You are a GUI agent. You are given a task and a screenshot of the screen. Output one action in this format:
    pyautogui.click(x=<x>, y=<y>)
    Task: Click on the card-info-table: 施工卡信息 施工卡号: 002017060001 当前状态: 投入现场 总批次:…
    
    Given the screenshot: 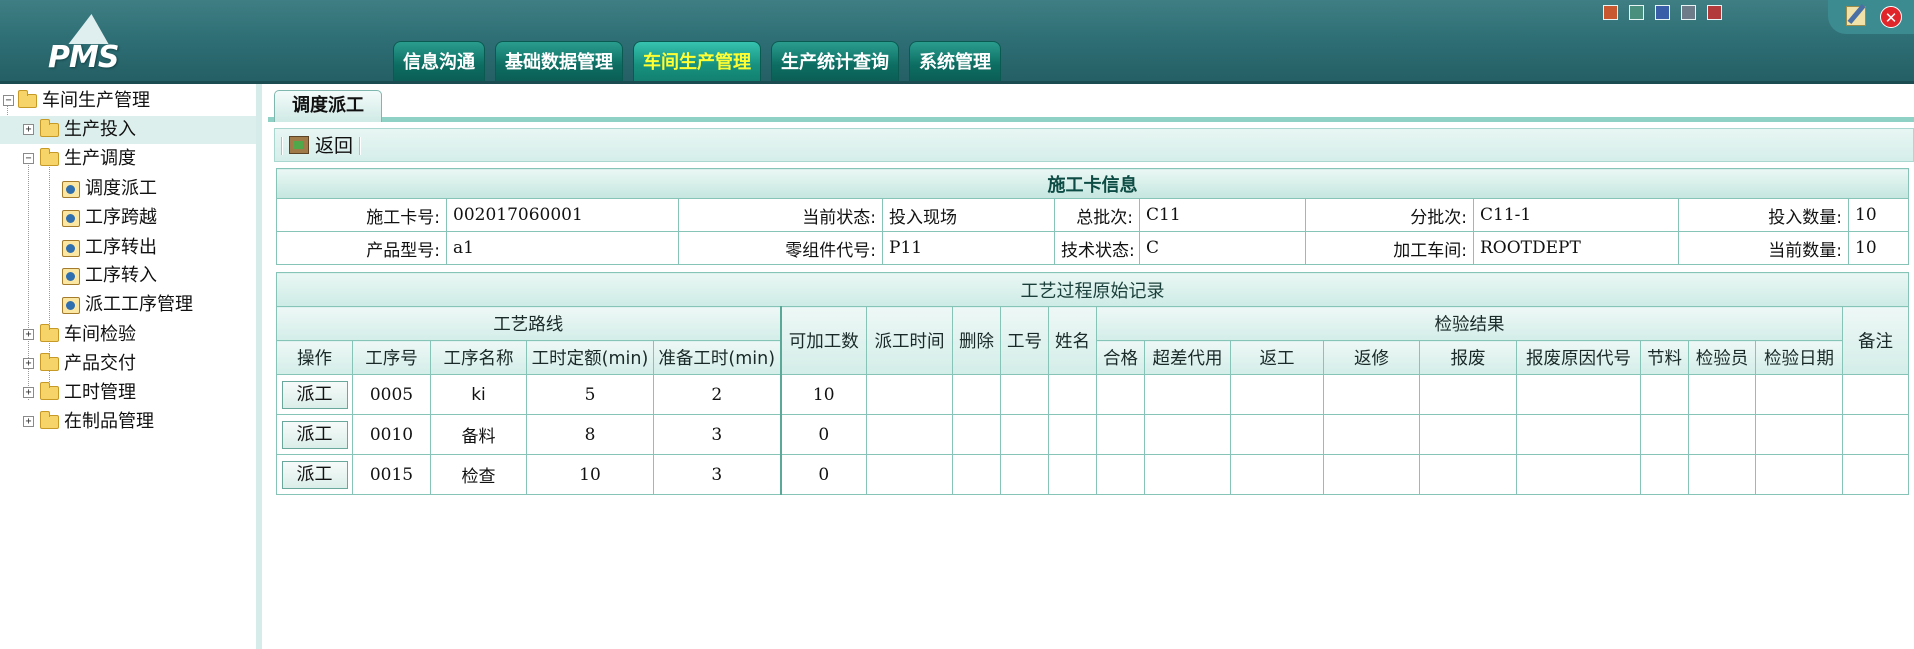 What is the action you would take?
    pyautogui.click(x=1092, y=216)
    